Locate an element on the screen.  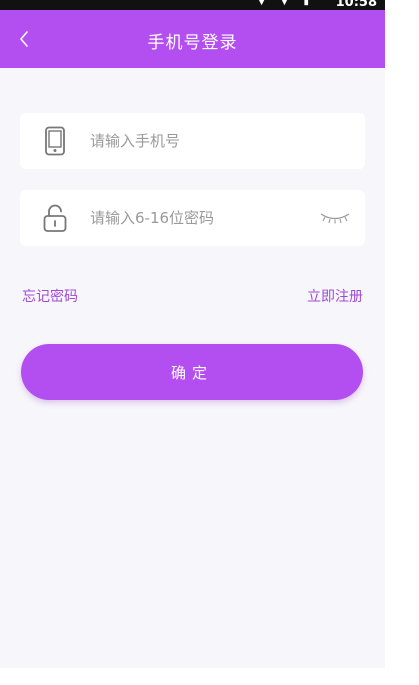
status-bar: ▼ ▼ ▮ 10:58 is located at coordinates (192, 5).